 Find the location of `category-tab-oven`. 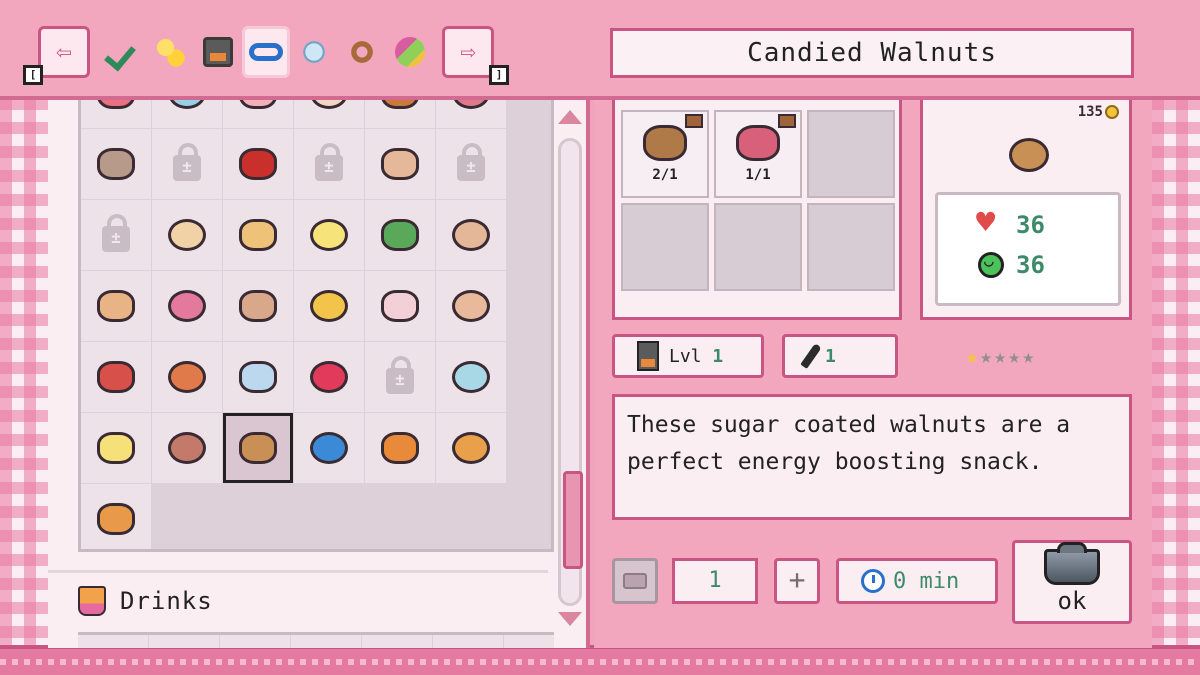

category-tab-oven is located at coordinates (218, 52).